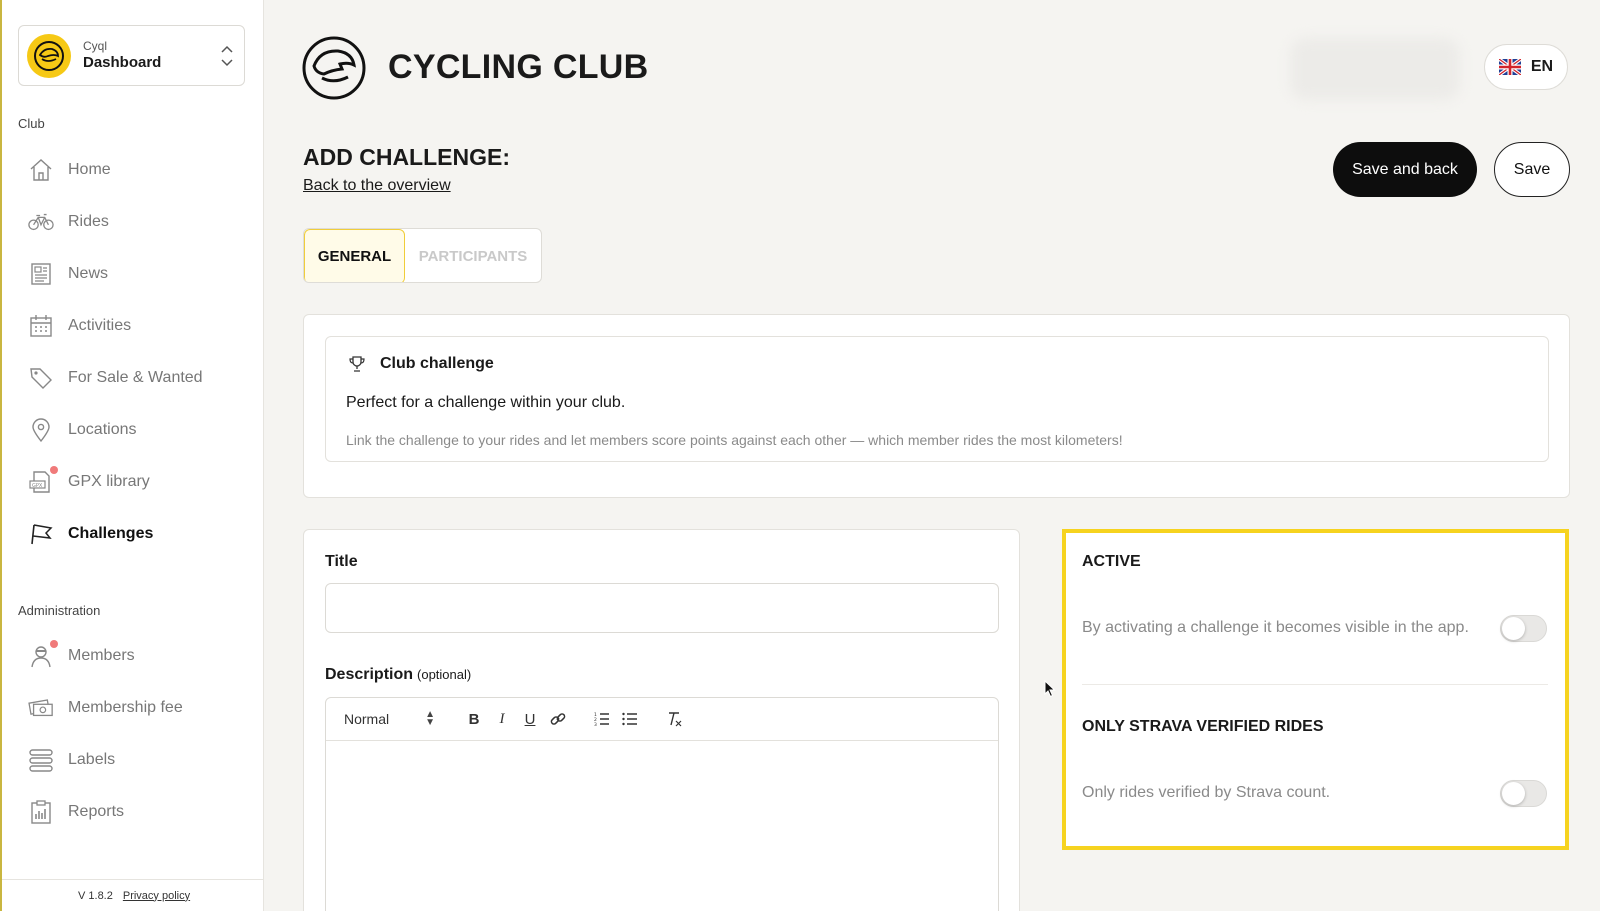 This screenshot has height=911, width=1600. Describe the element at coordinates (138, 656) in the screenshot. I see `sidebar-item-members: Members` at that location.